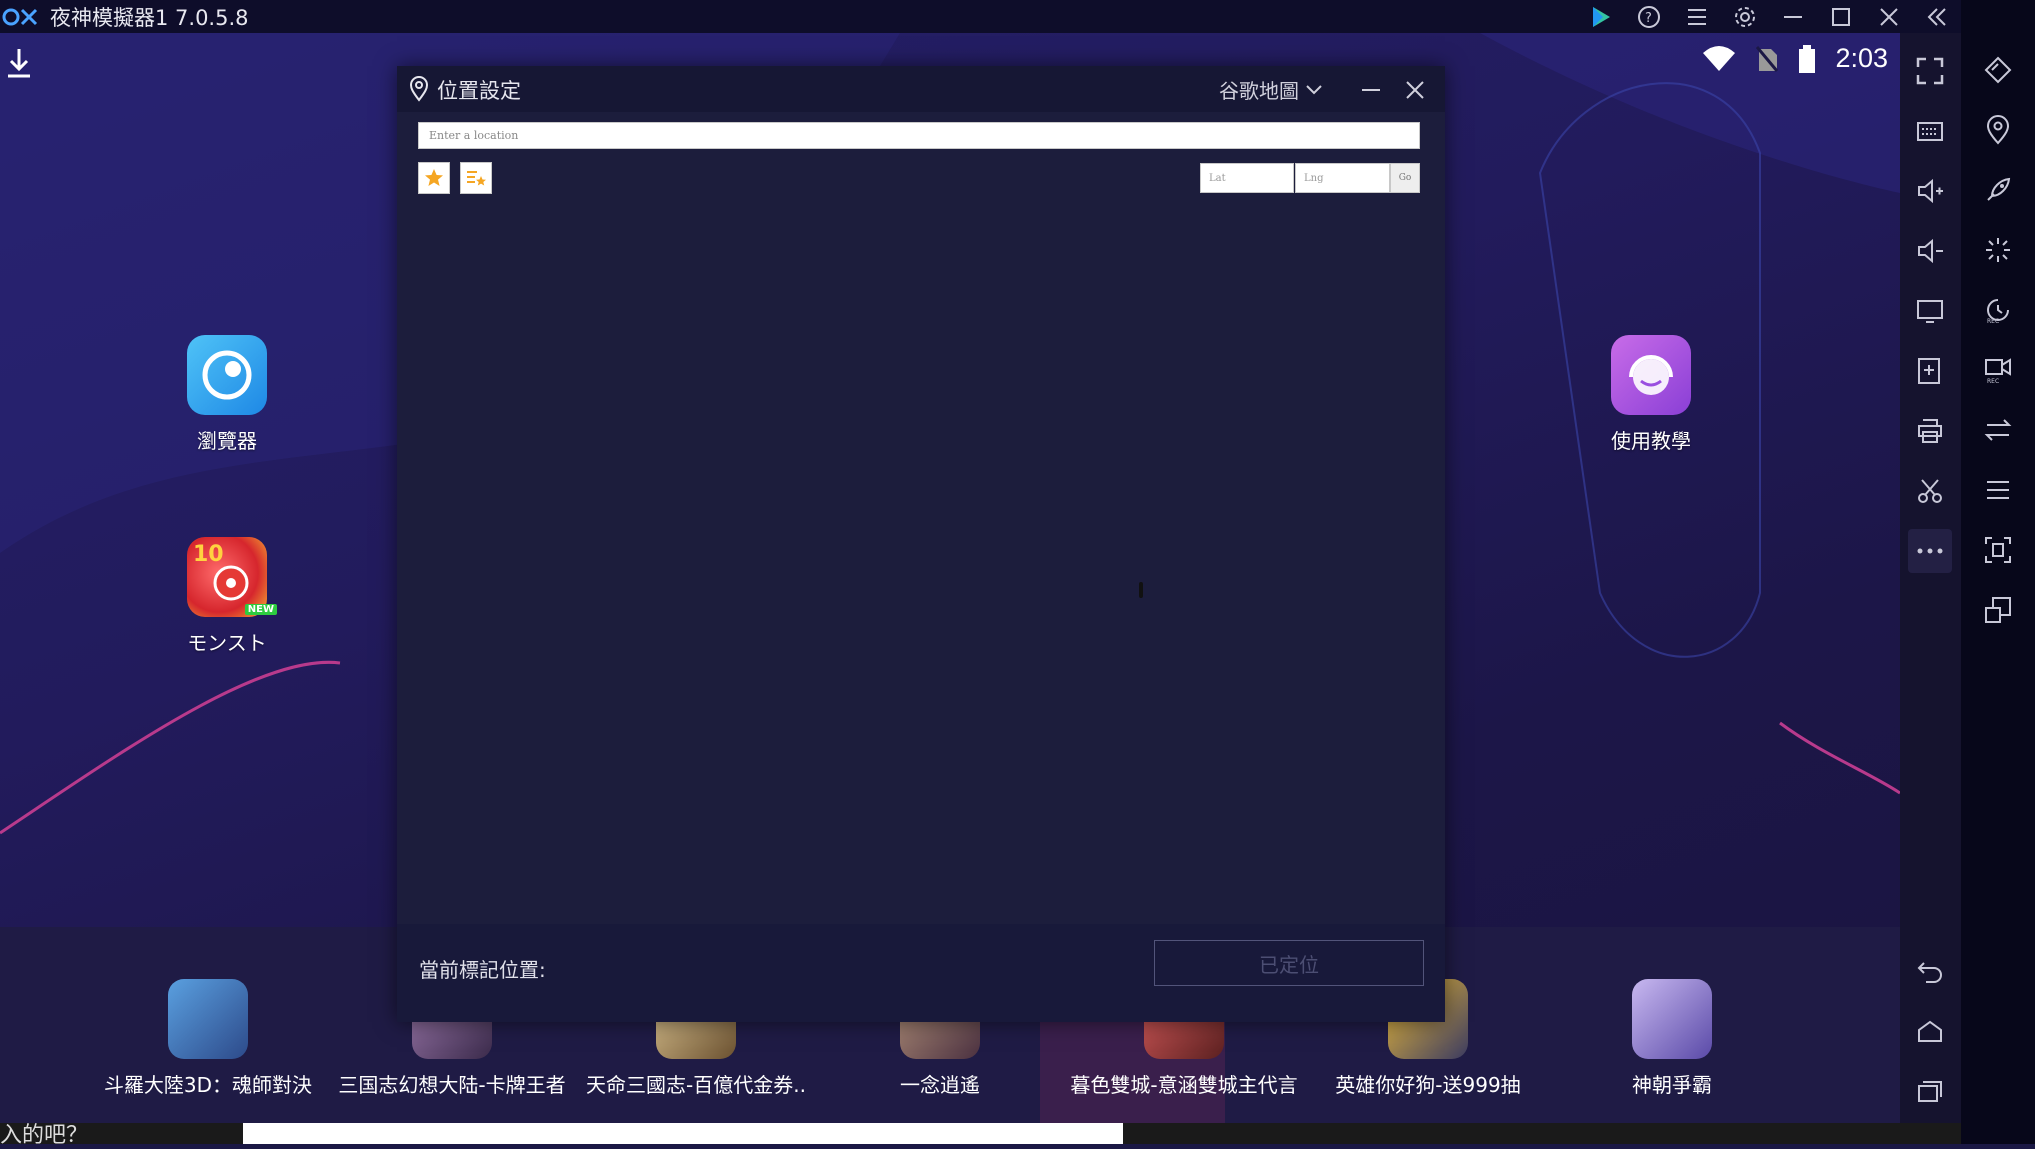 This screenshot has height=1149, width=2035. Describe the element at coordinates (1930, 371) in the screenshot. I see `add-apk-icon` at that location.